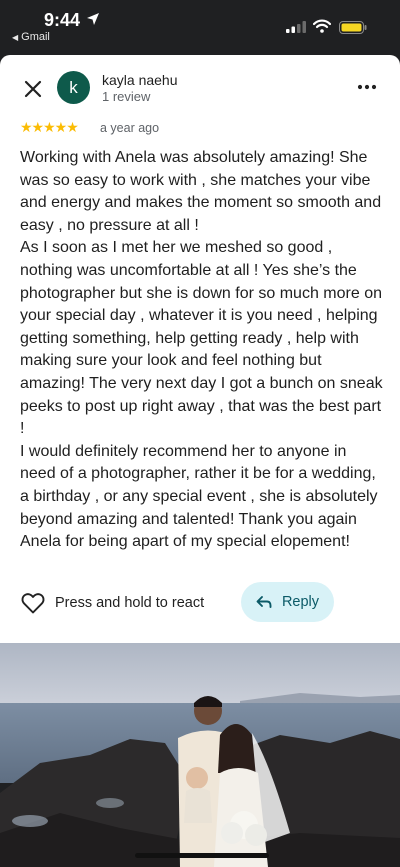 The width and height of the screenshot is (400, 867). What do you see at coordinates (130, 128) in the screenshot?
I see `review-time: a year ago` at bounding box center [130, 128].